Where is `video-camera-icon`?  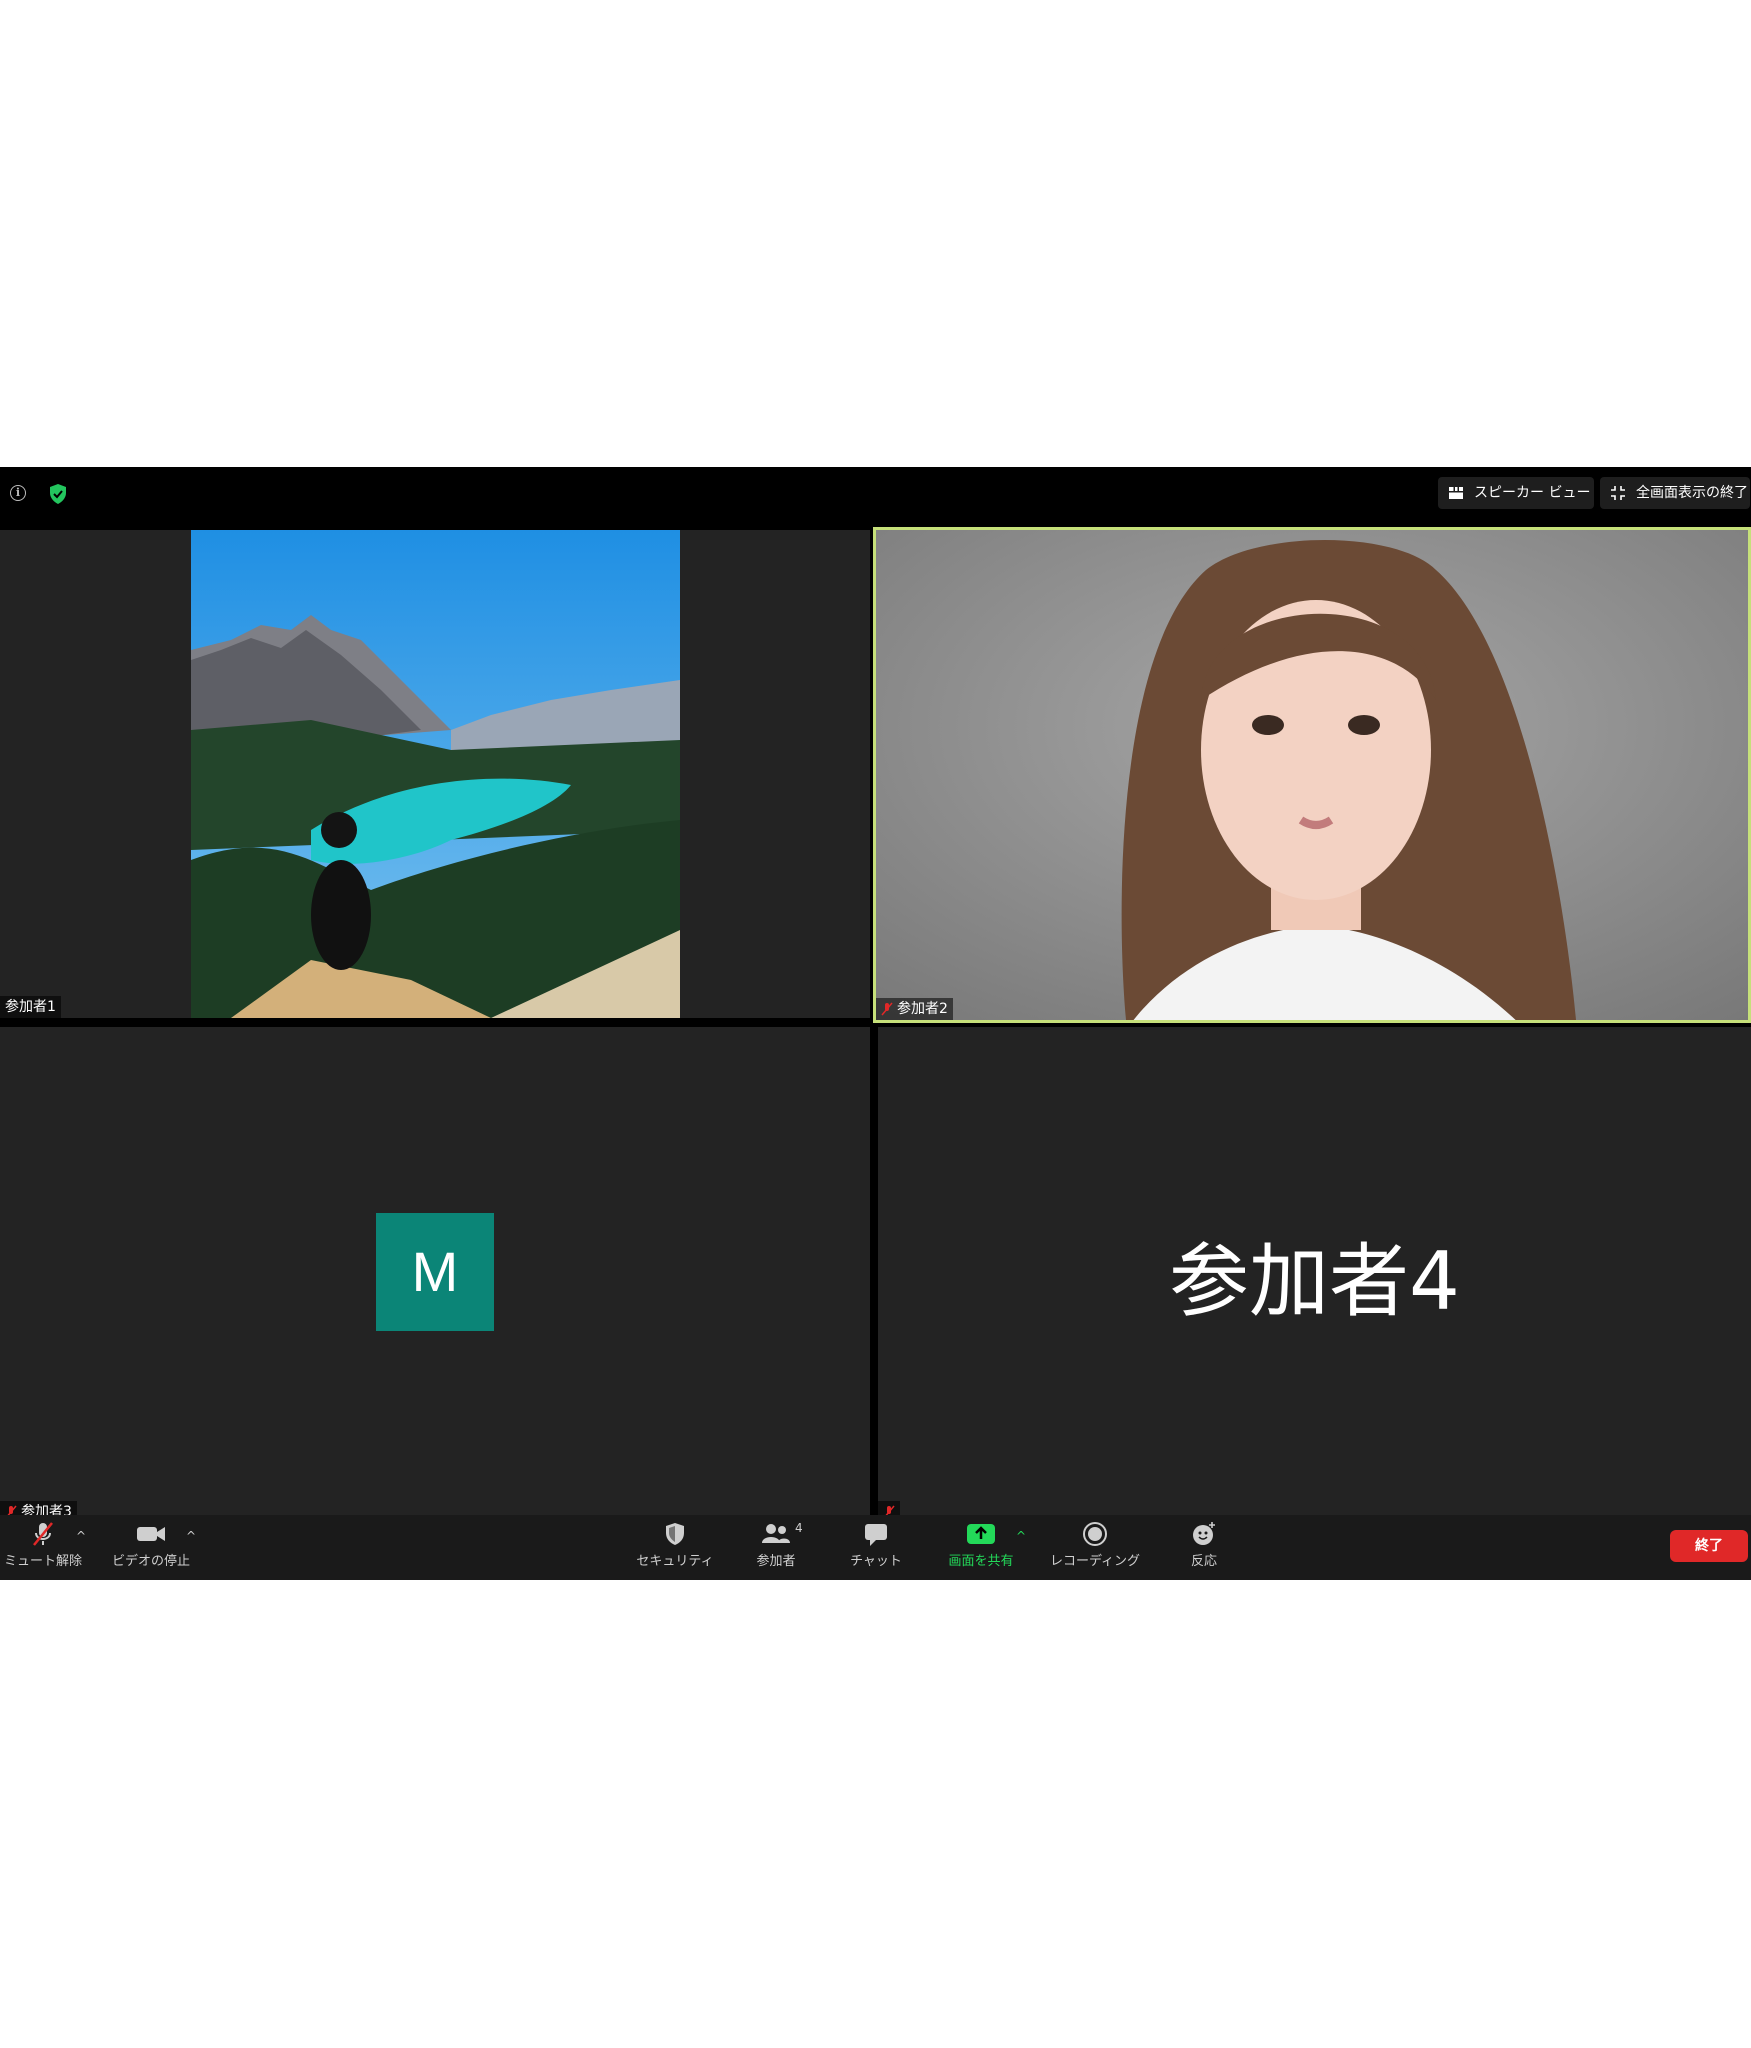 video-camera-icon is located at coordinates (151, 1534).